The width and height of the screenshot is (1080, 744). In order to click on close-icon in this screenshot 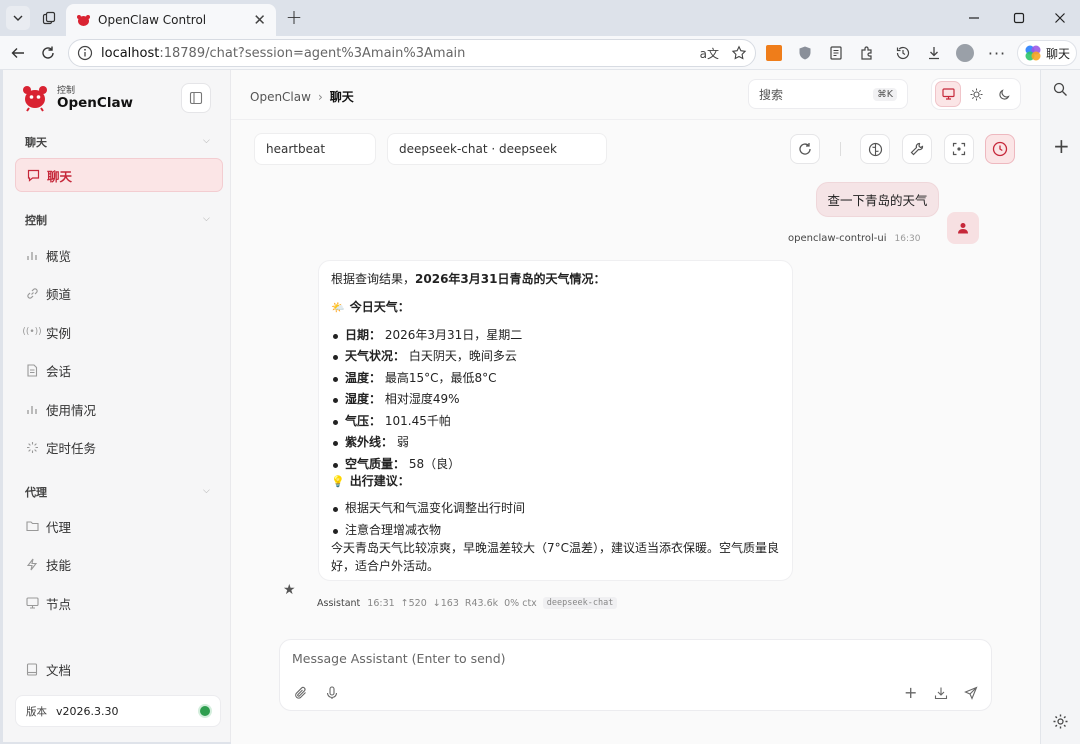, I will do `click(1060, 18)`.